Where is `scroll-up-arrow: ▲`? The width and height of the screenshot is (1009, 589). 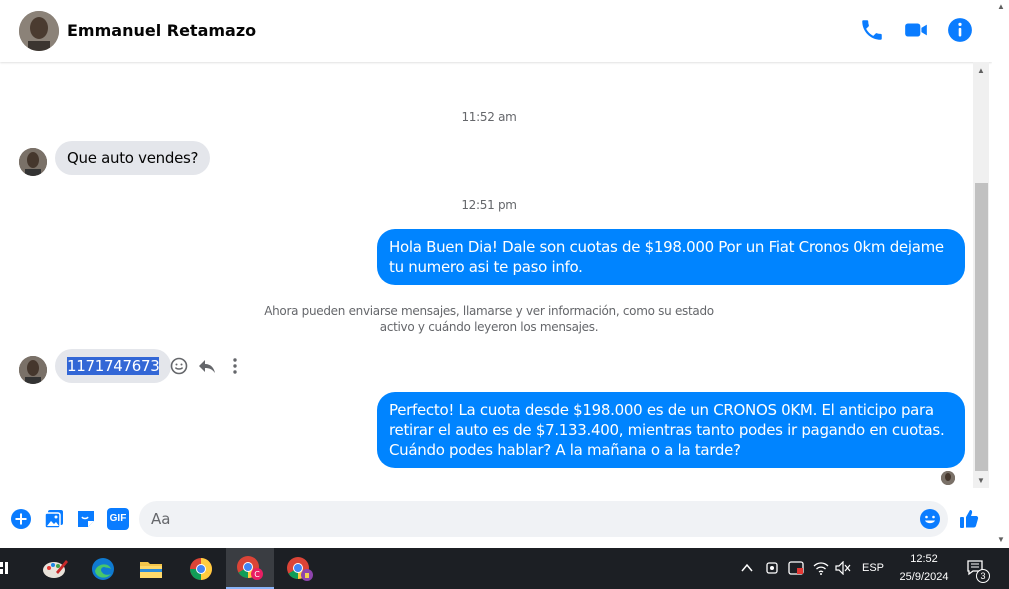 scroll-up-arrow: ▲ is located at coordinates (981, 71).